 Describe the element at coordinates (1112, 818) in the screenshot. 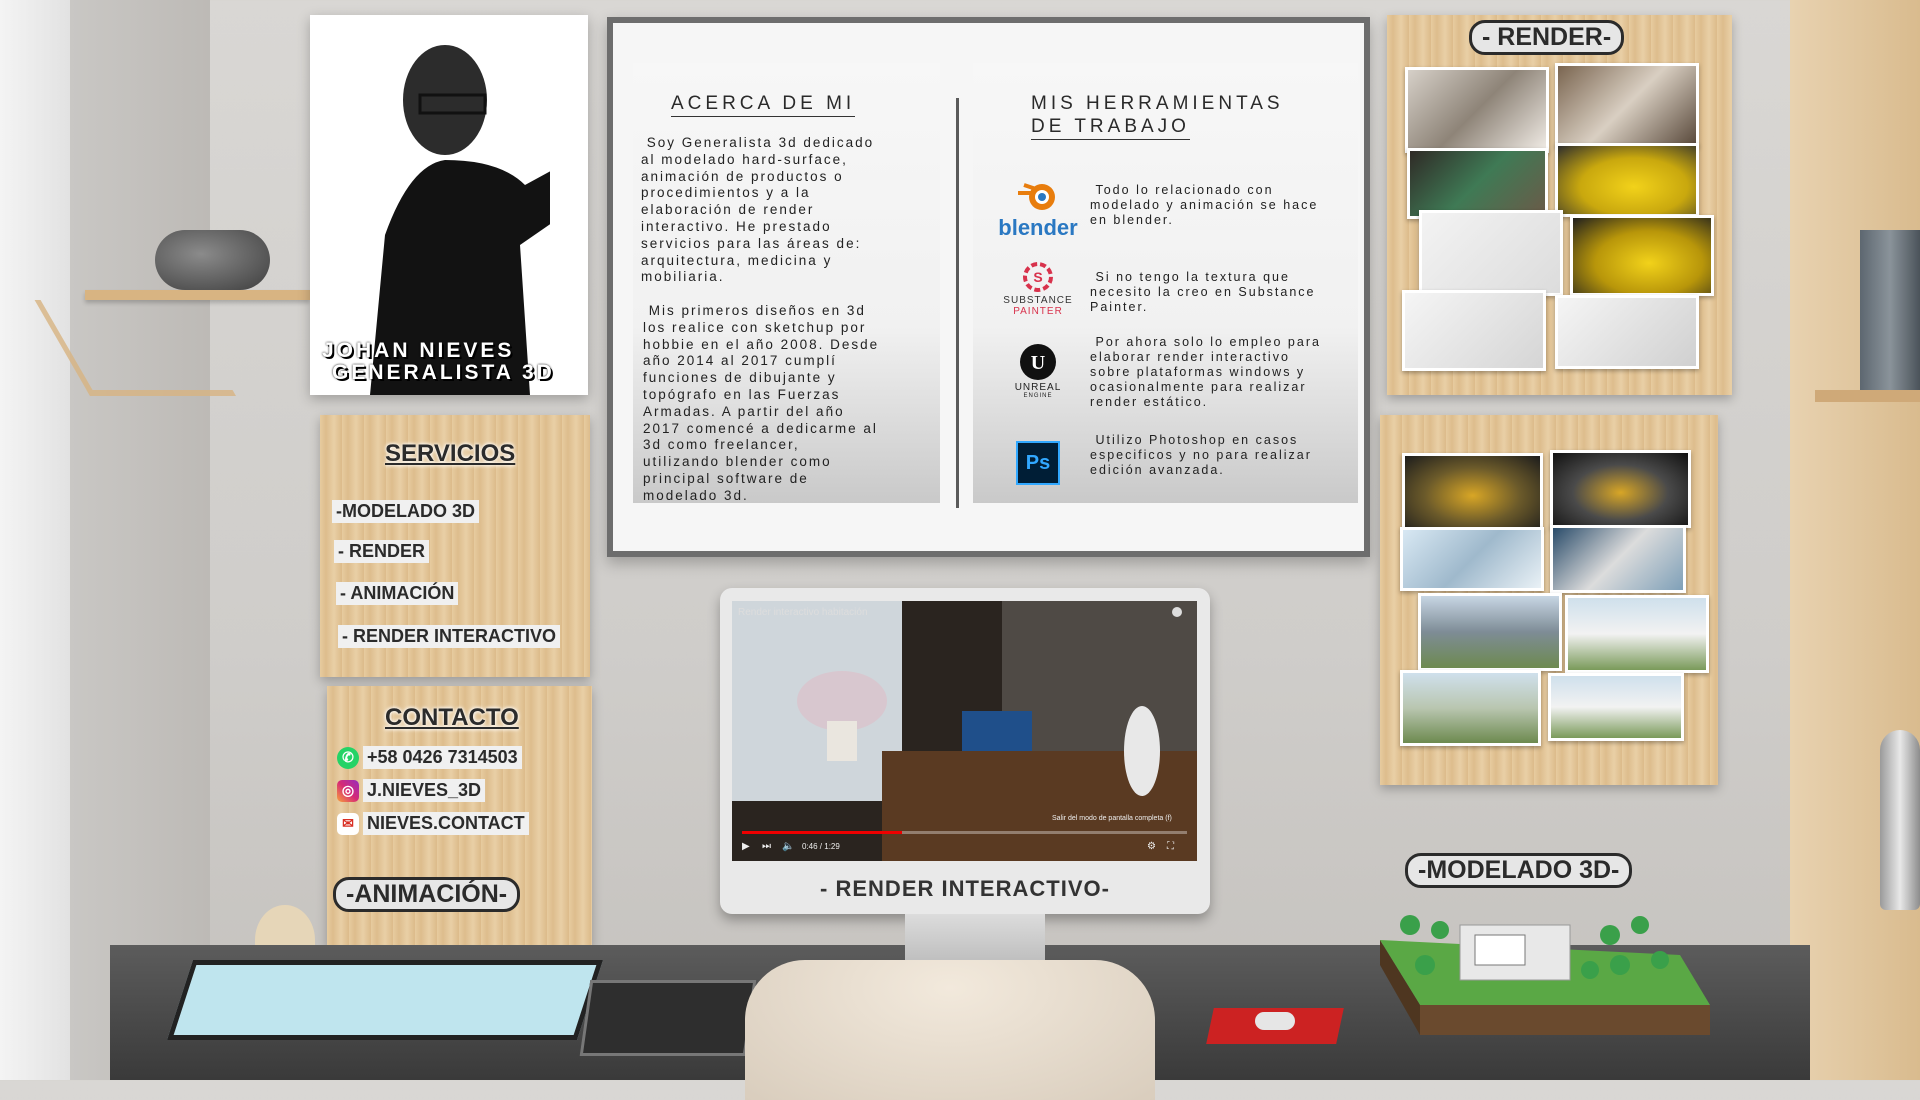

I see `fullscreen-hint: Salir del modo de pantalla completa (f)` at that location.